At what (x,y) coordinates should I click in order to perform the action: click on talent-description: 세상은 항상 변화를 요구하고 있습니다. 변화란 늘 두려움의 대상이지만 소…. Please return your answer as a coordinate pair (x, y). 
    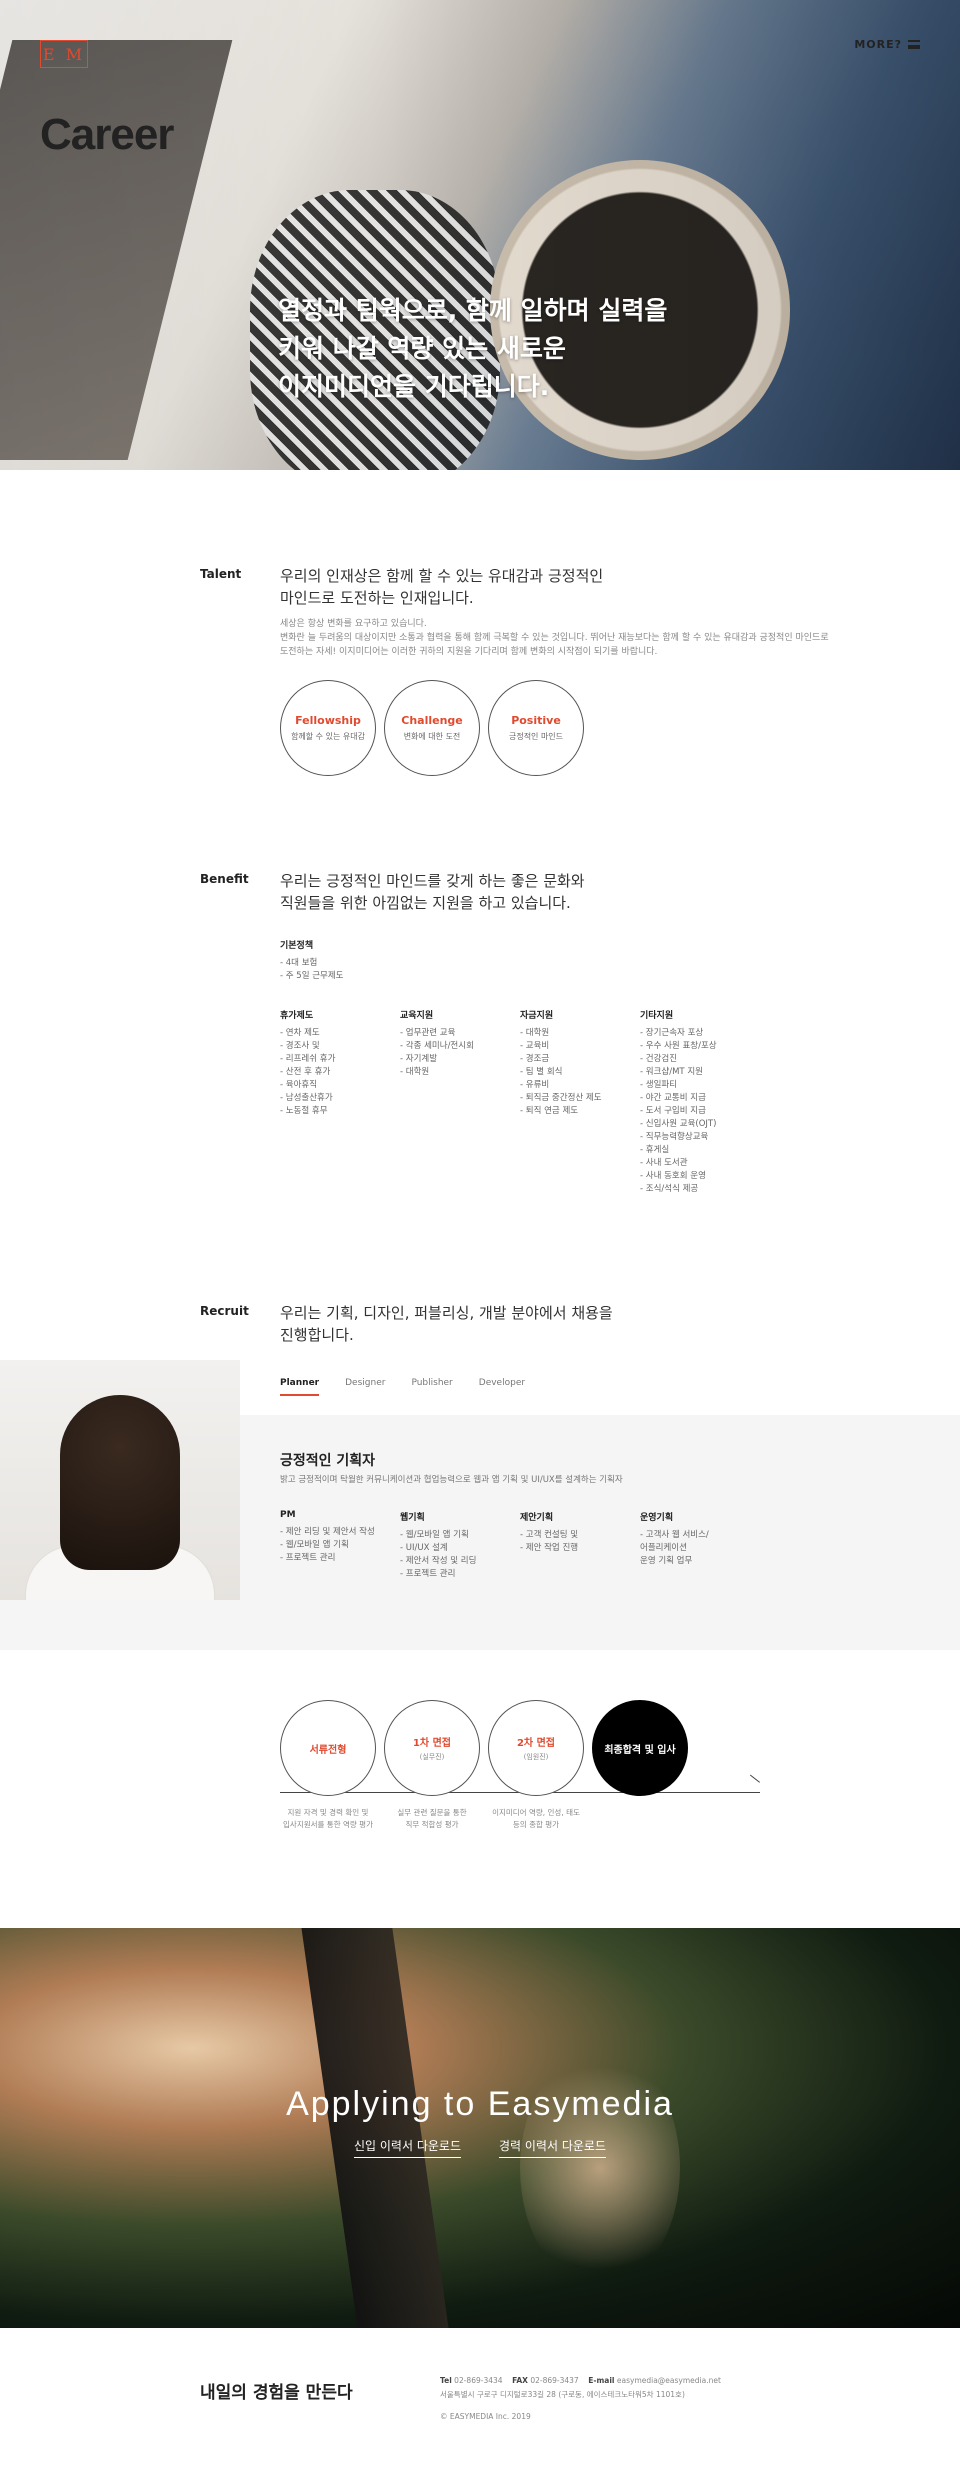
    Looking at the image, I should click on (554, 638).